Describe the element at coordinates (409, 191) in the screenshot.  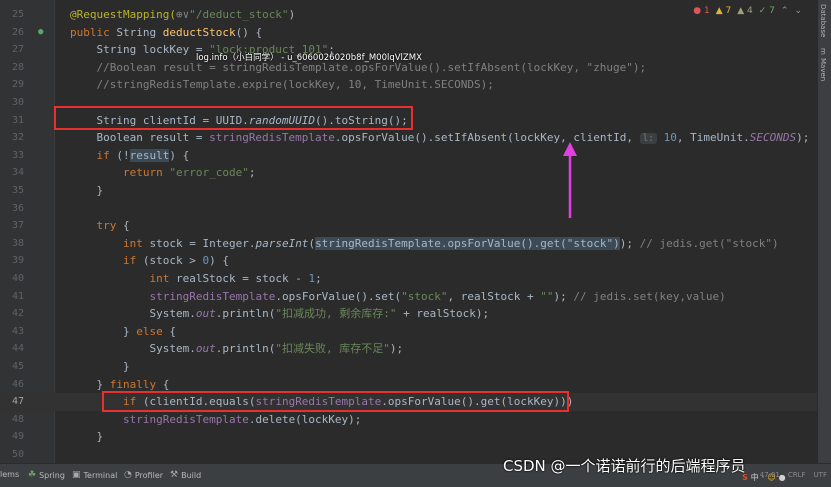
I see `code-line: 35 }` at that location.